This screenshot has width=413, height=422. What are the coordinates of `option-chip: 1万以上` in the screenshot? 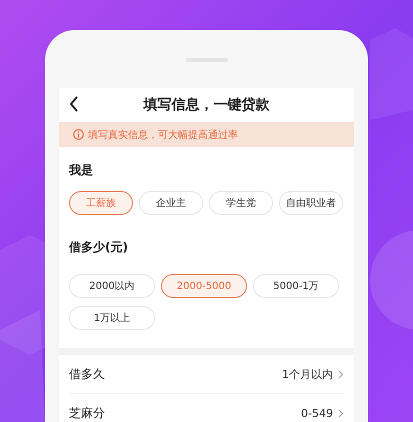 It's located at (112, 318).